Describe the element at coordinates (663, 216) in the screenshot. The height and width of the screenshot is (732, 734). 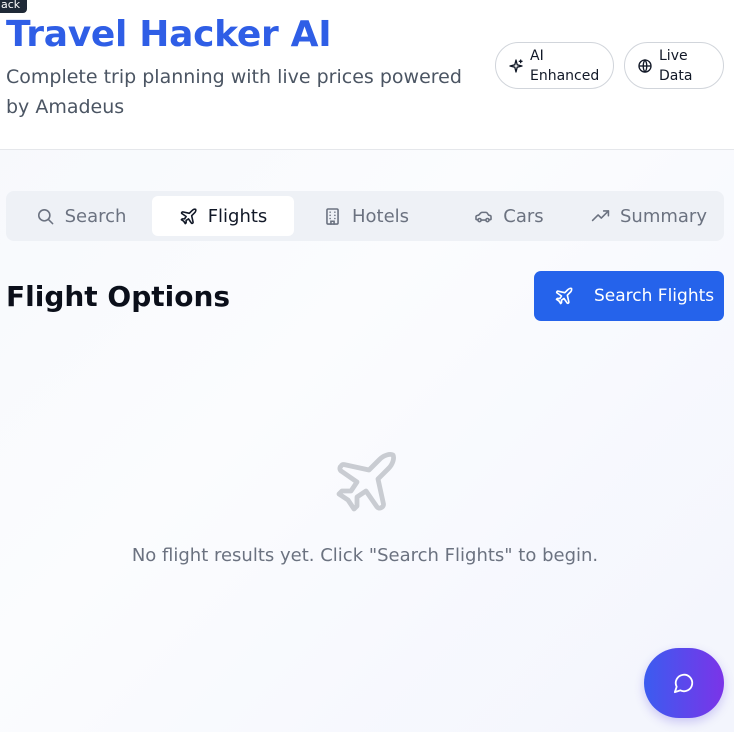
I see `tab-label: Summary` at that location.